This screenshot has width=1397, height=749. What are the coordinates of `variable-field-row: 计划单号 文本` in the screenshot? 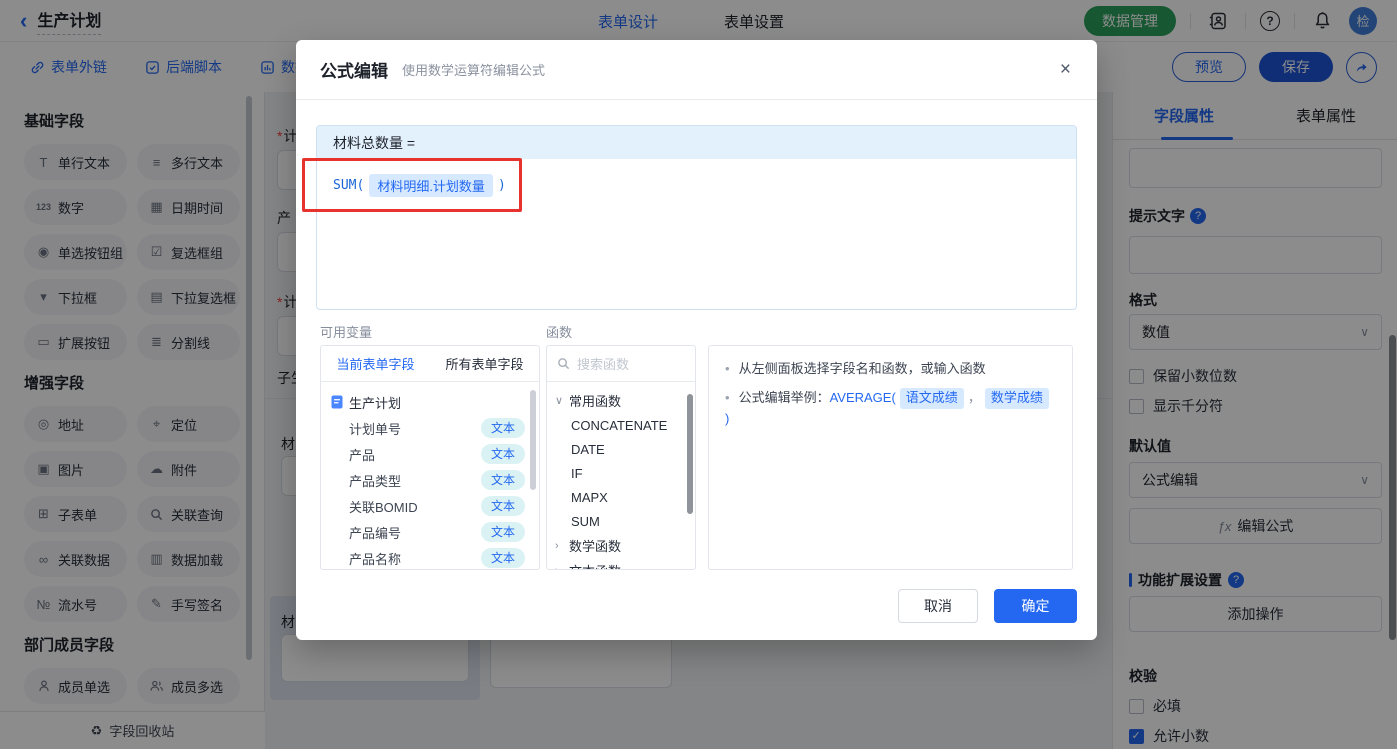 It's located at (430, 428).